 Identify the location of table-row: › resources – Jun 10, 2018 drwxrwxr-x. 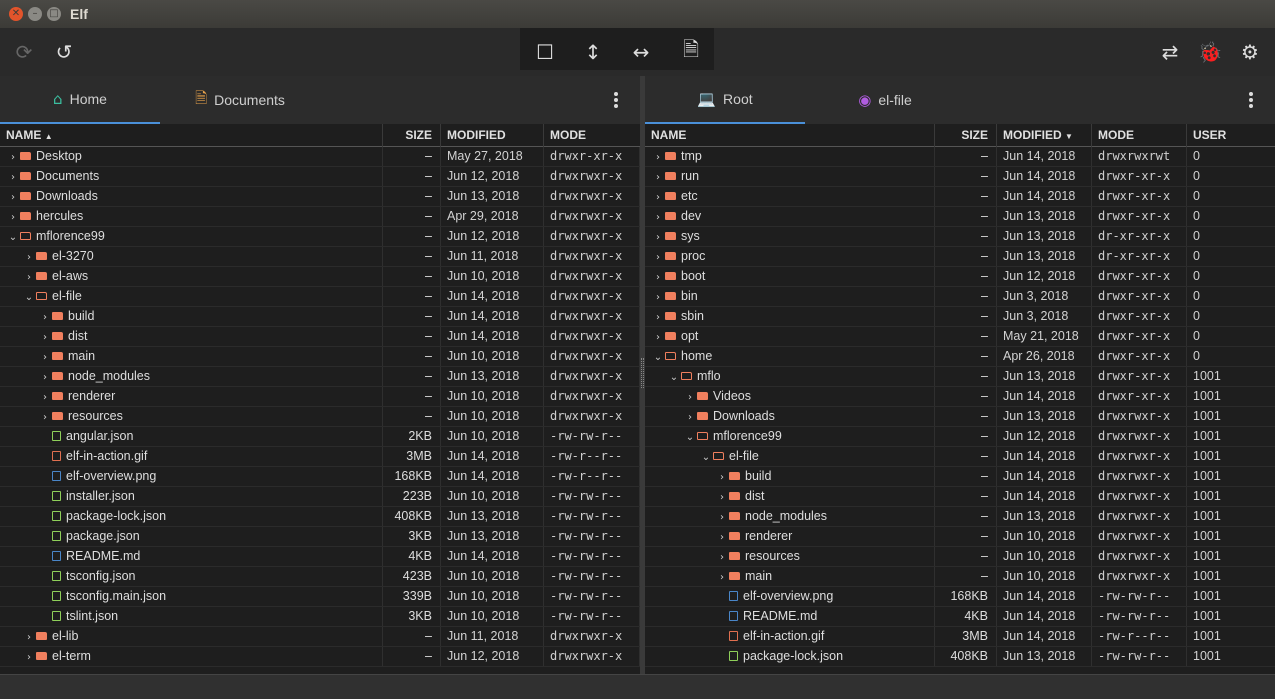
(320, 417).